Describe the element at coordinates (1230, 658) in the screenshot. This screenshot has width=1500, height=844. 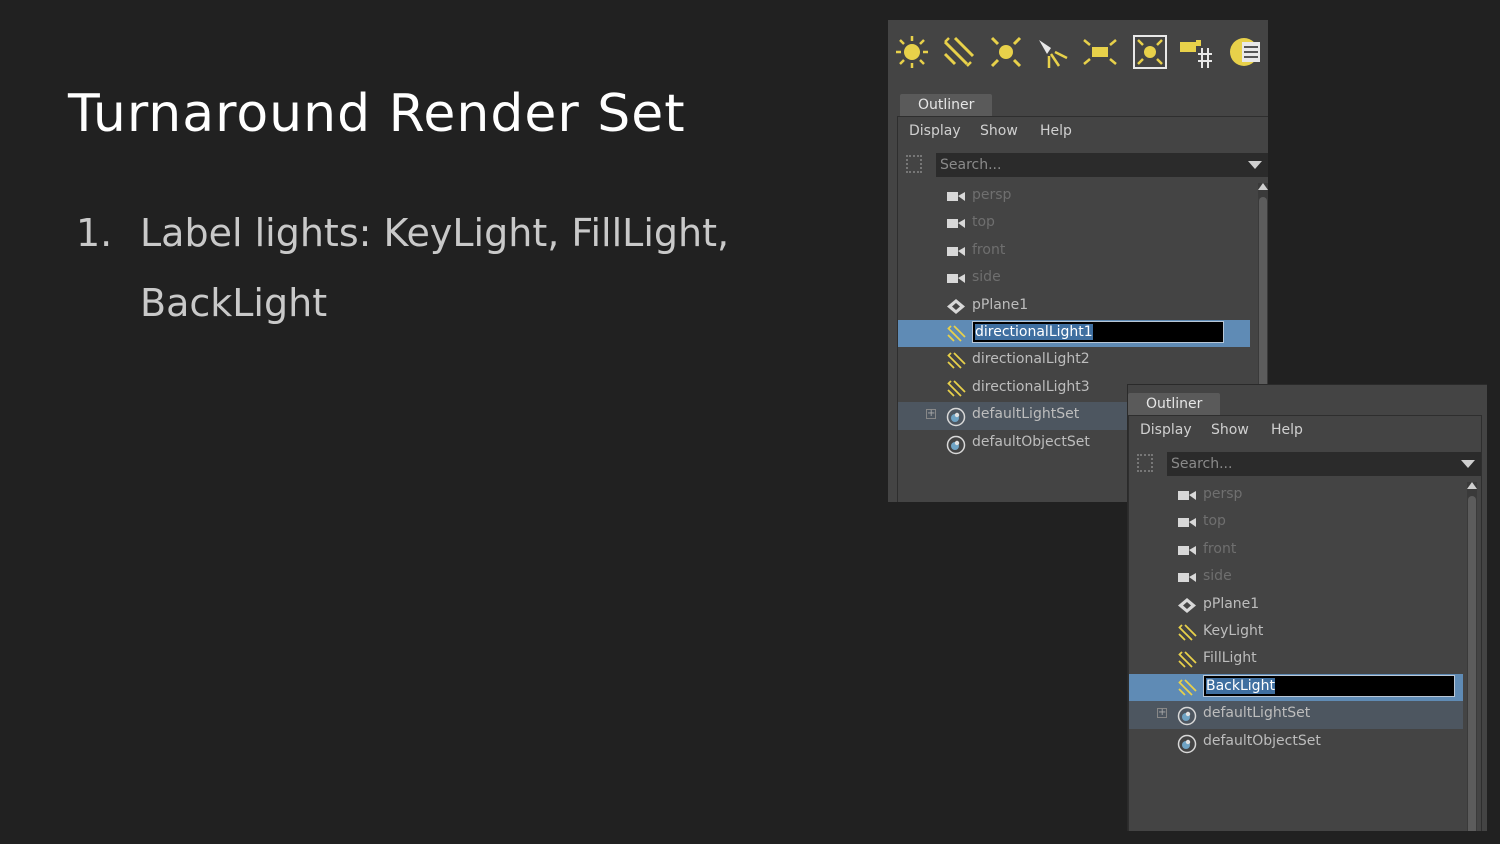
I see `item-label: FillLight` at that location.